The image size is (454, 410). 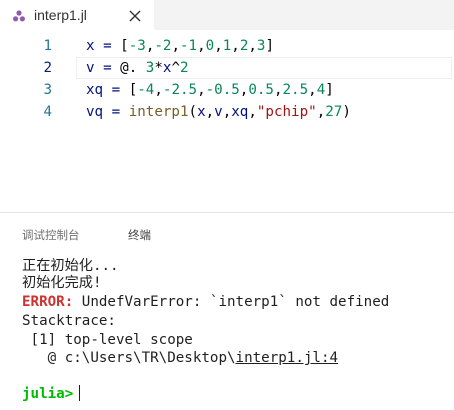 I want to click on code-token: interp1, so click(x=158, y=112).